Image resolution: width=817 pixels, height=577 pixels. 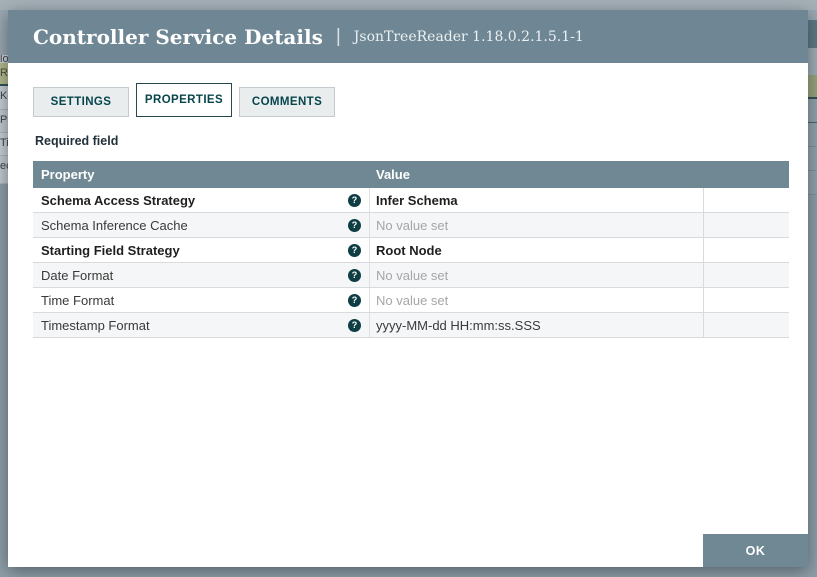 What do you see at coordinates (68, 174) in the screenshot?
I see `column-header-property: Property` at bounding box center [68, 174].